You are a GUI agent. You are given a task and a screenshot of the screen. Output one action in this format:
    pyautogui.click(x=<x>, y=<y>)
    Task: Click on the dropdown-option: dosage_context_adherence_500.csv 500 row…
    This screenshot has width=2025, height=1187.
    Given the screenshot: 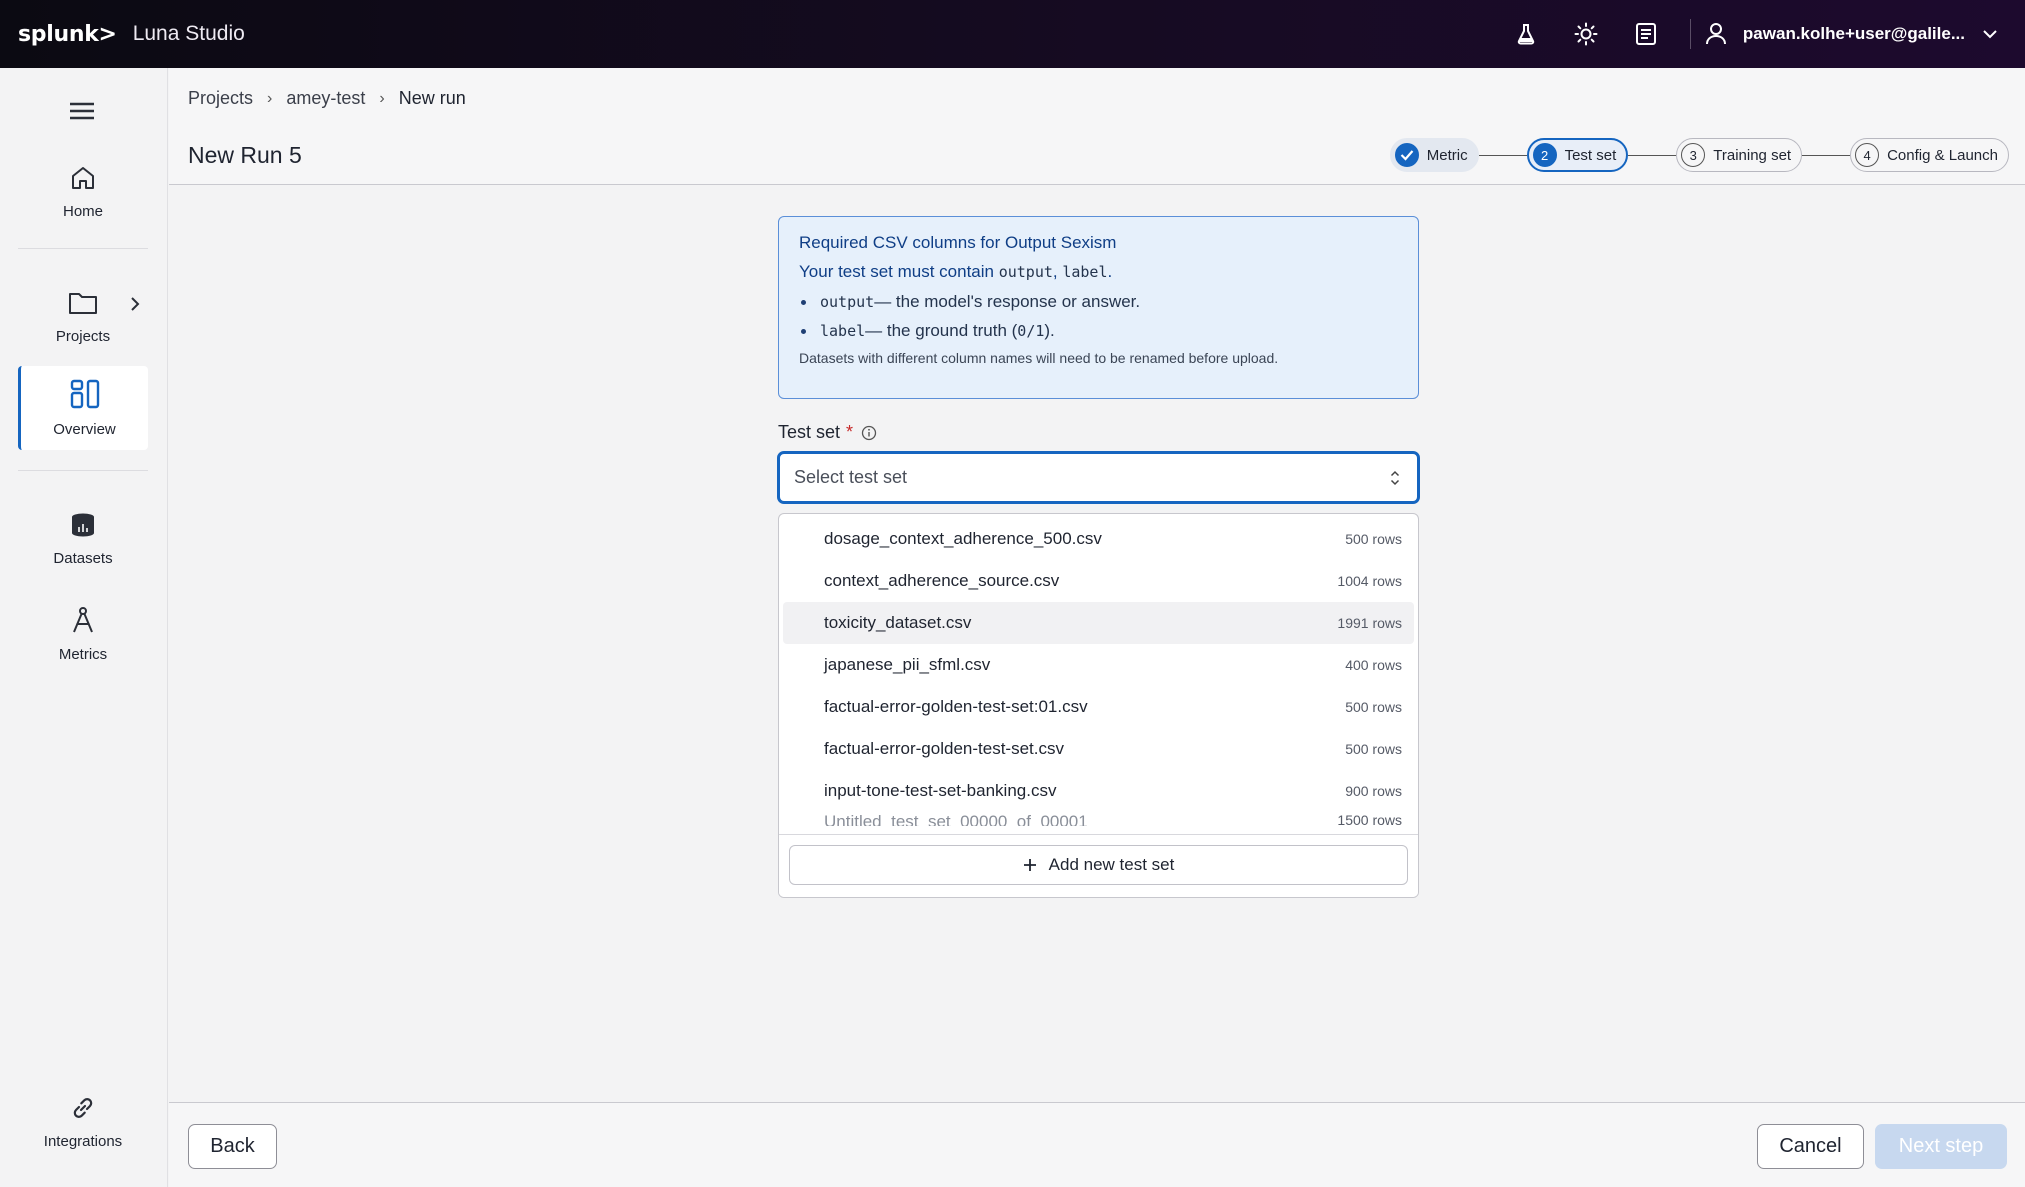 What is the action you would take?
    pyautogui.click(x=1098, y=539)
    